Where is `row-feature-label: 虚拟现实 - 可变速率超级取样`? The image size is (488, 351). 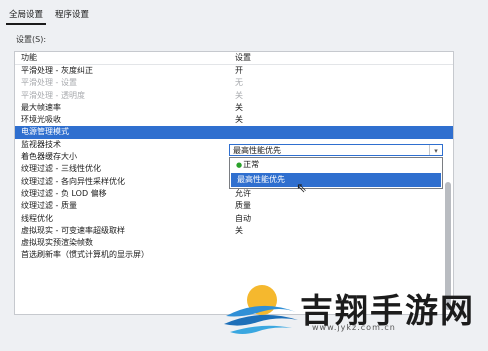
row-feature-label: 虚拟现实 - 可变速率超级取样 is located at coordinates (73, 230).